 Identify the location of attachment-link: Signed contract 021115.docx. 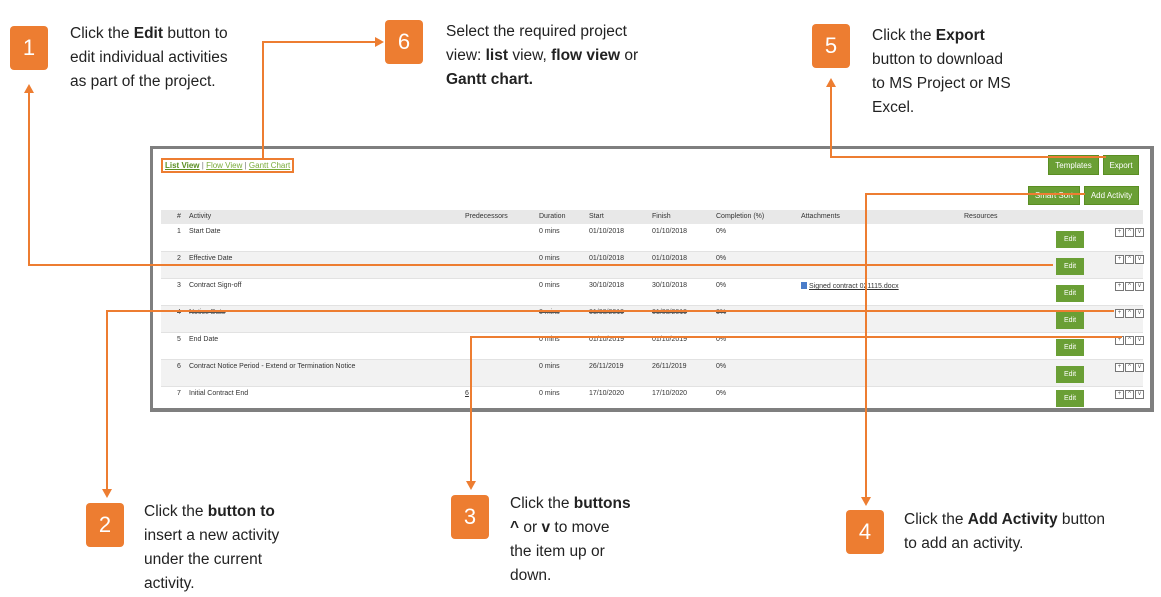
(850, 286).